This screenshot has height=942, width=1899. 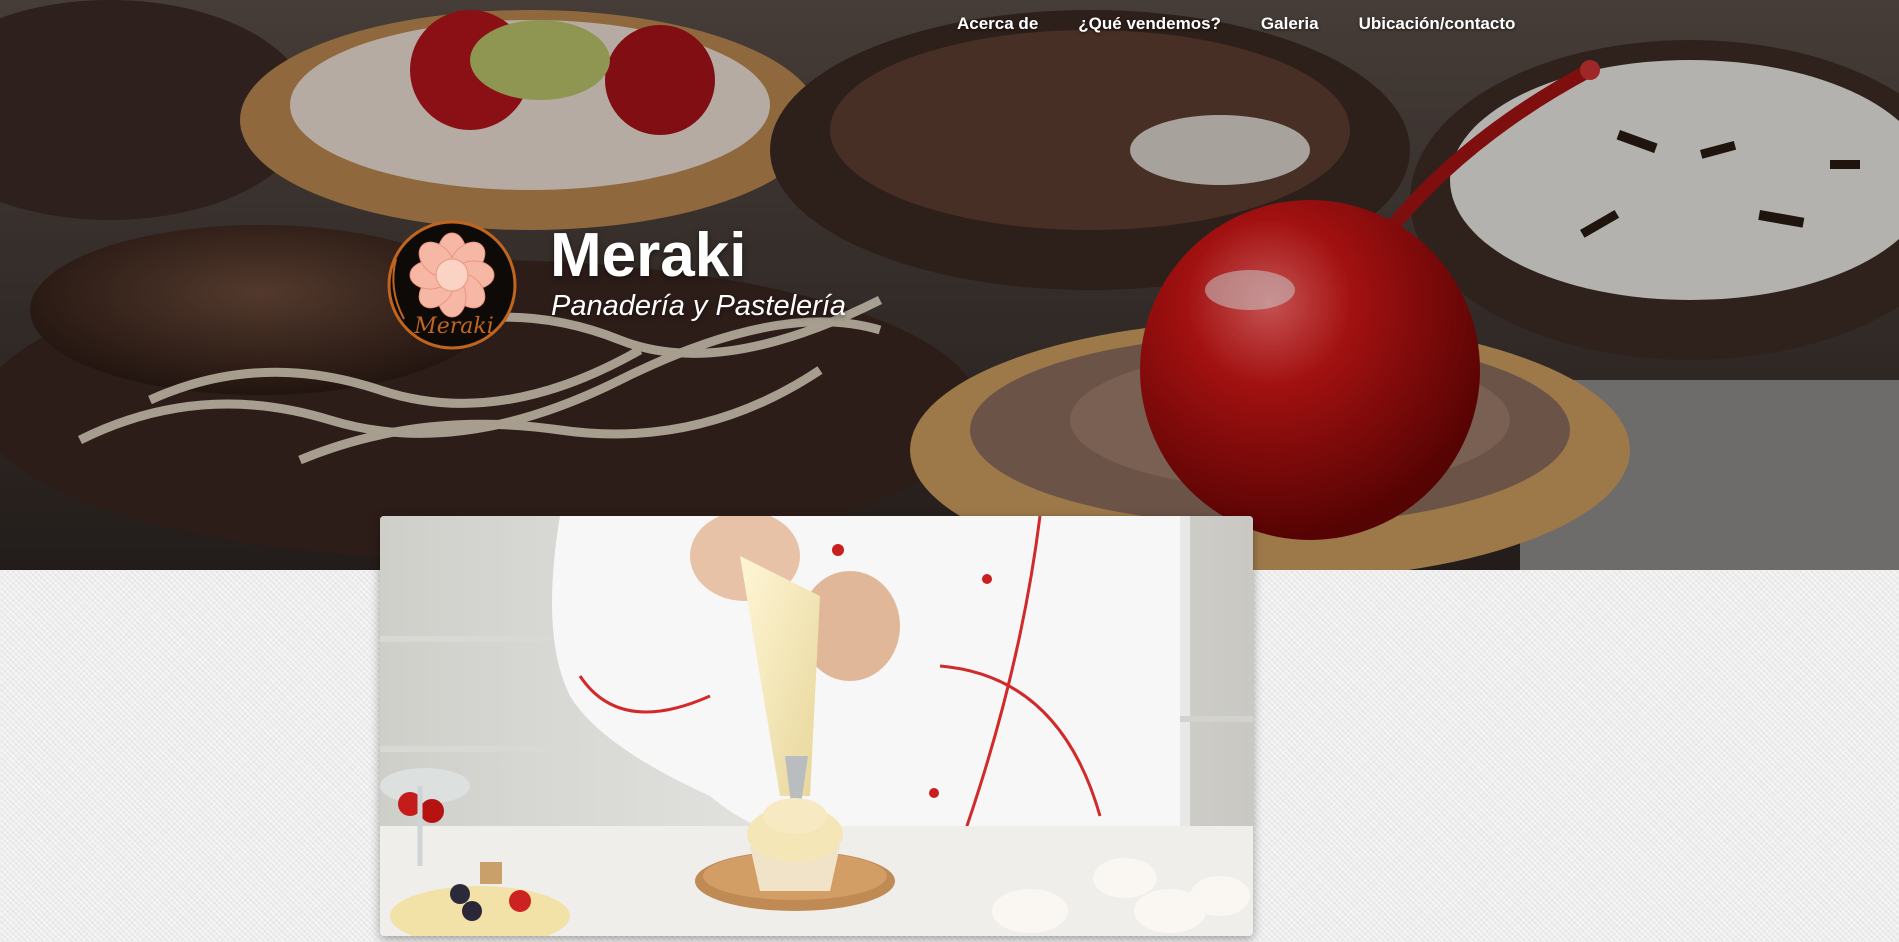 What do you see at coordinates (648, 255) in the screenshot?
I see `brand-title: Meraki` at bounding box center [648, 255].